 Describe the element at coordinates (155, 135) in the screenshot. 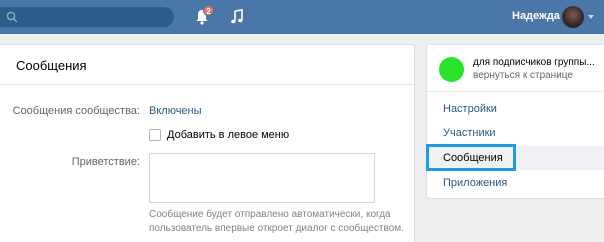

I see `add-to-menu-checkbox` at that location.